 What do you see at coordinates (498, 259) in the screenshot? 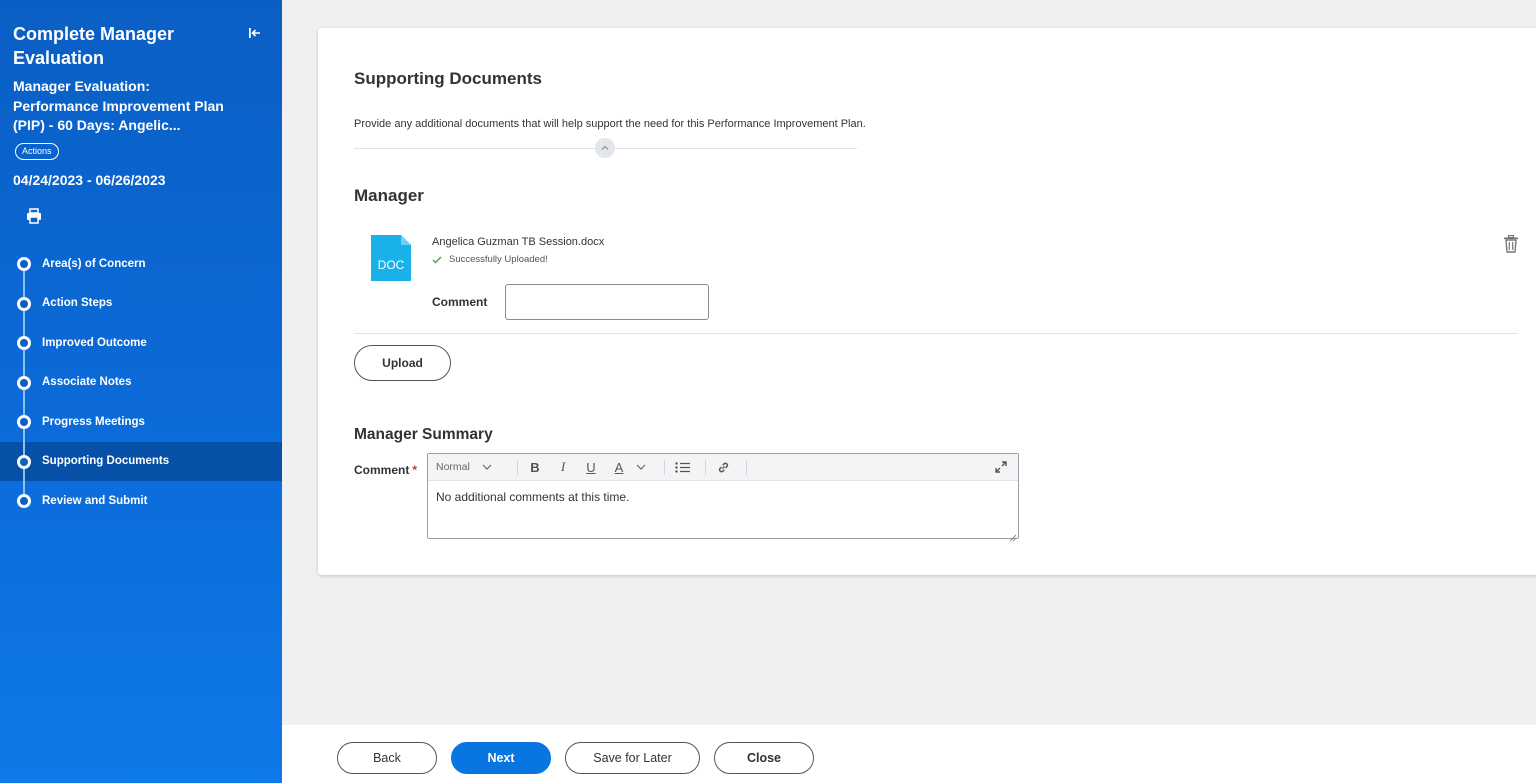
I see `upload-status-text: Successfully Uploaded!` at bounding box center [498, 259].